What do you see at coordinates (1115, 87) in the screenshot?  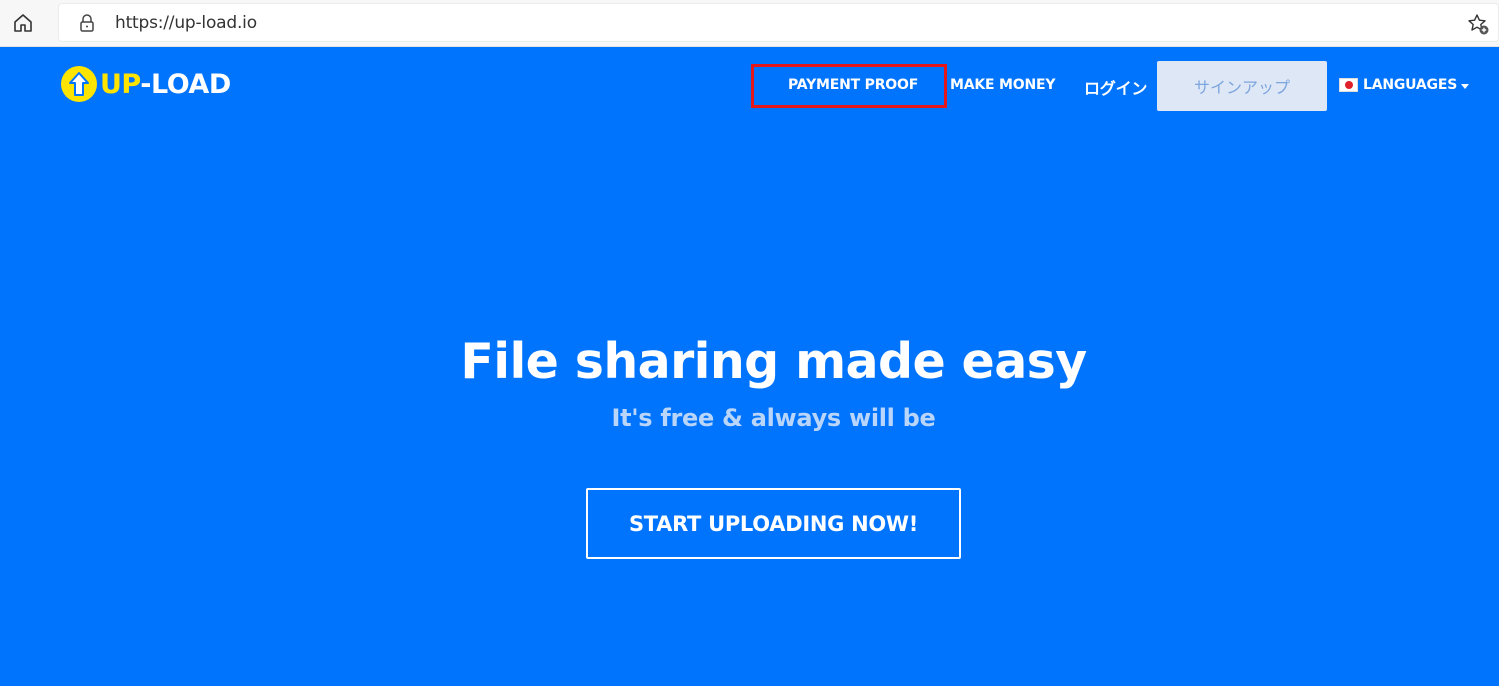 I see `nav-login: ログイン` at bounding box center [1115, 87].